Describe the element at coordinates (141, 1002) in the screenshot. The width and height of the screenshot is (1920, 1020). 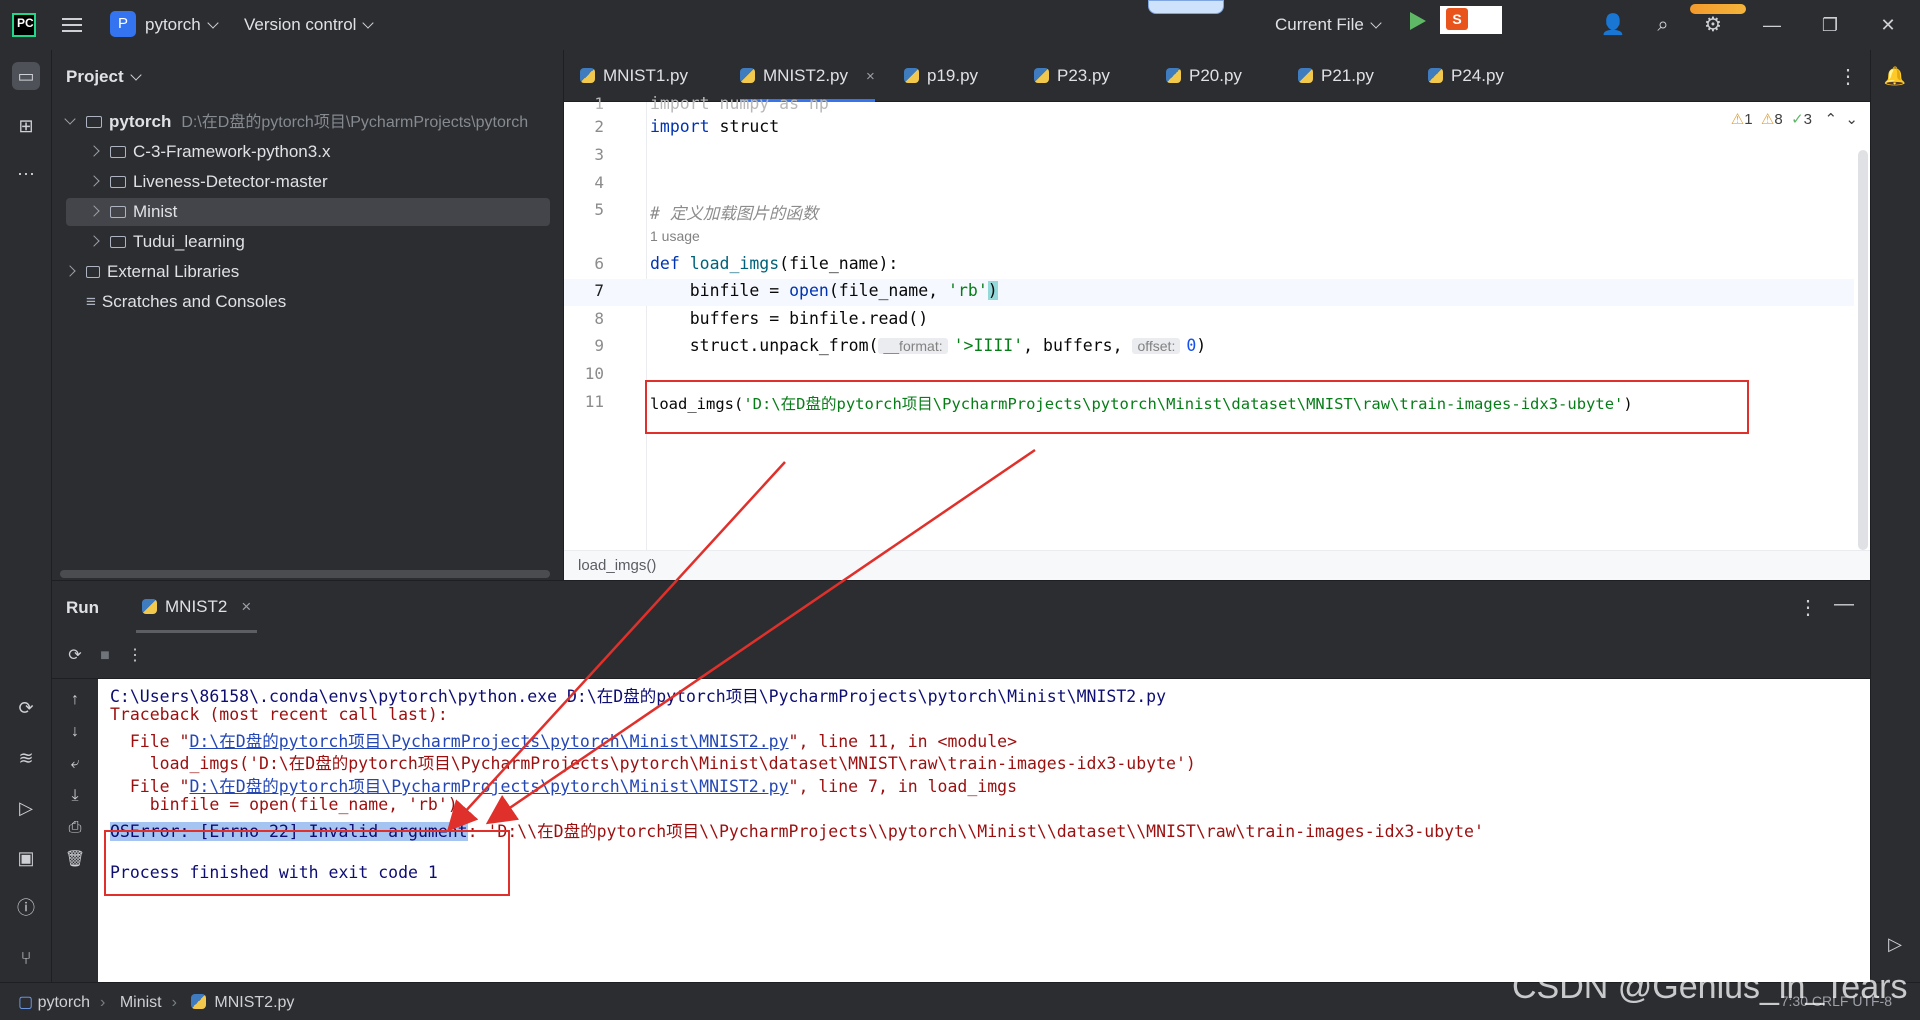
I see `breadcrumb-item: Minist` at that location.